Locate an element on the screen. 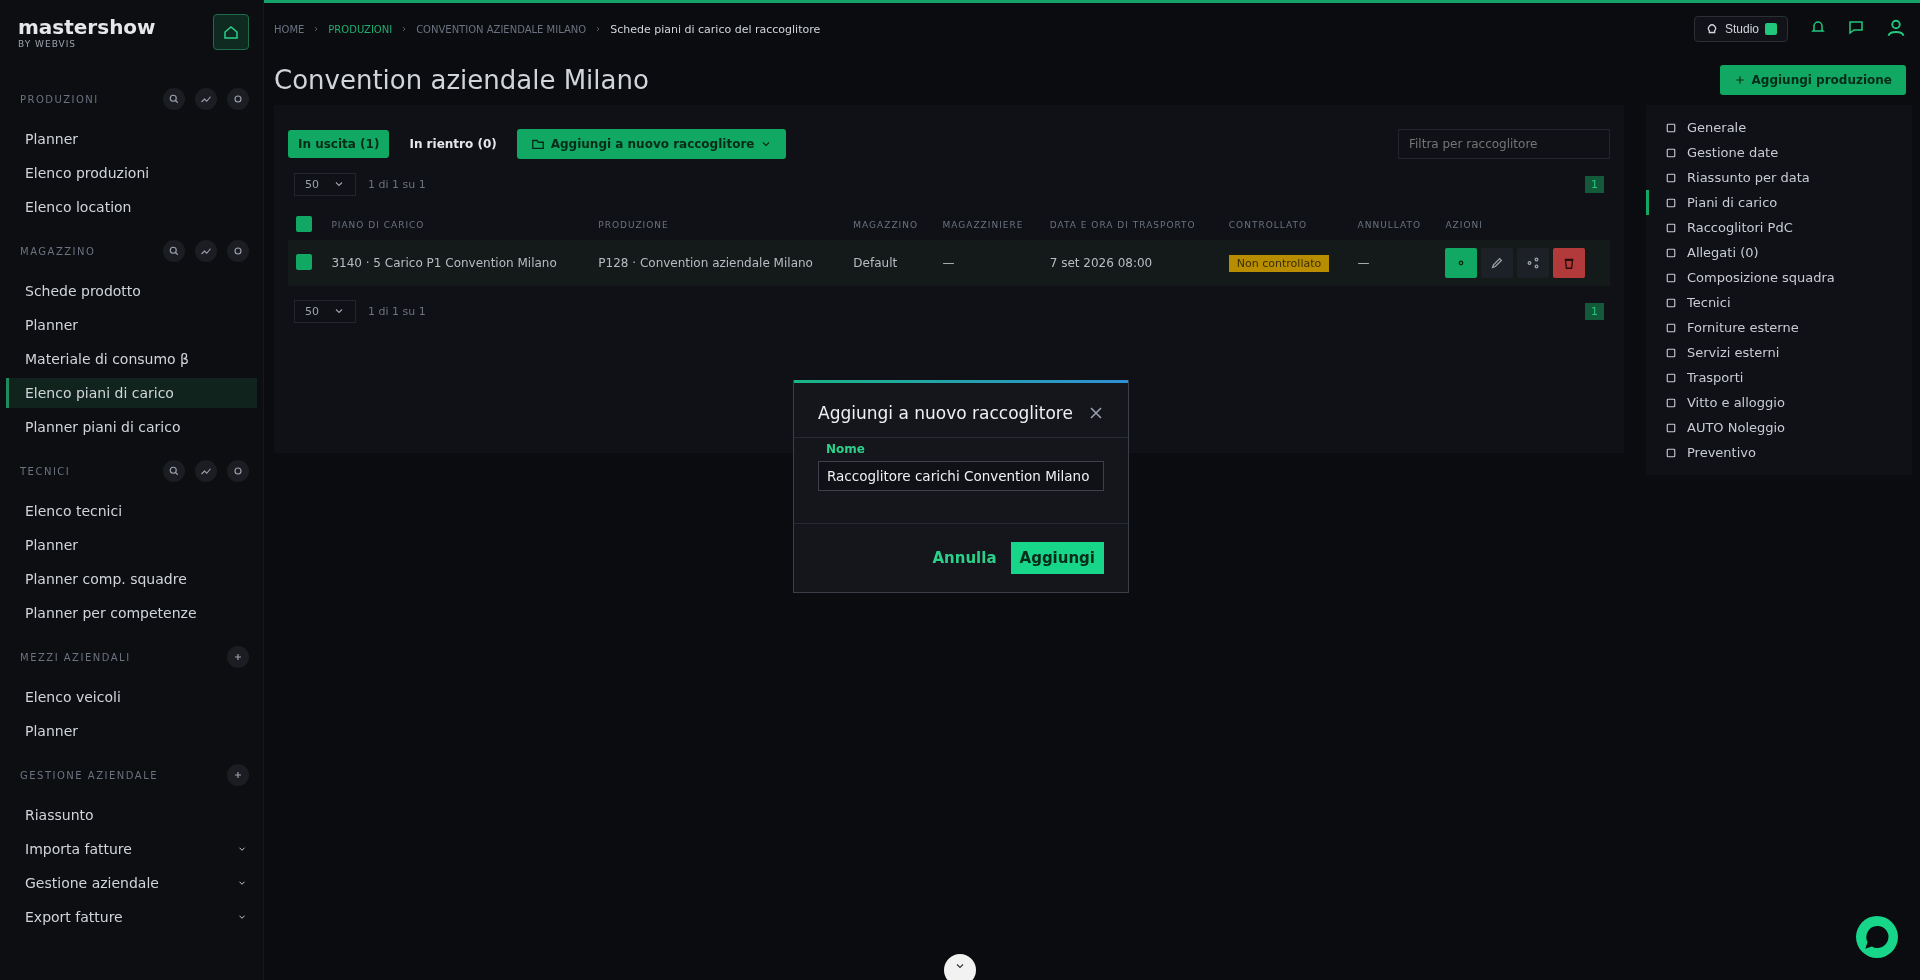 Image resolution: width=1920 pixels, height=980 pixels. sidebar-item: Planner per competenze is located at coordinates (131, 613).